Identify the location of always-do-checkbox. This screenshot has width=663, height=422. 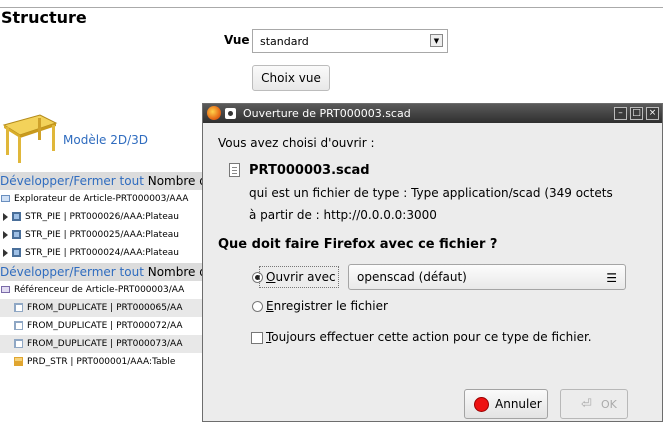
(257, 338).